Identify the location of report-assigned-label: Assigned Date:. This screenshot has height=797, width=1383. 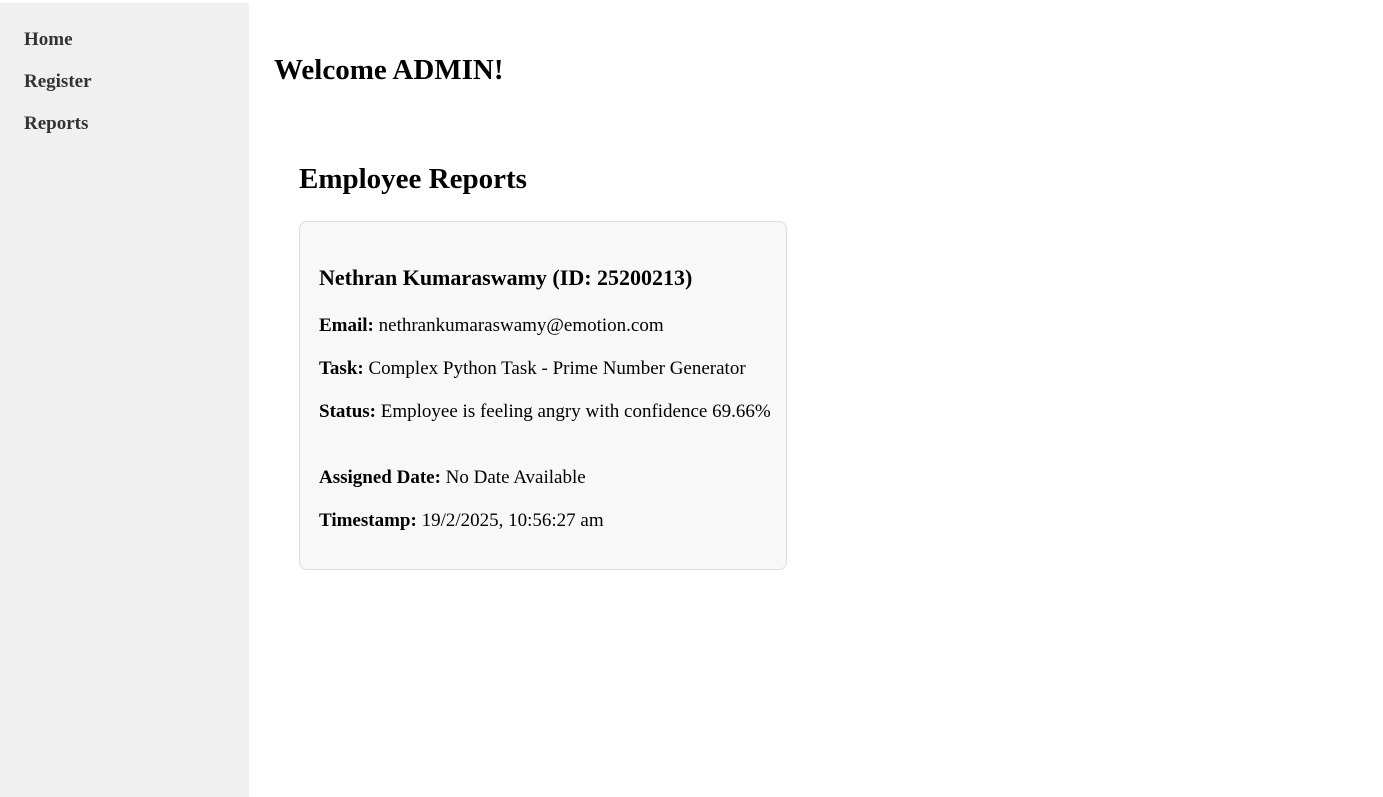
(380, 477).